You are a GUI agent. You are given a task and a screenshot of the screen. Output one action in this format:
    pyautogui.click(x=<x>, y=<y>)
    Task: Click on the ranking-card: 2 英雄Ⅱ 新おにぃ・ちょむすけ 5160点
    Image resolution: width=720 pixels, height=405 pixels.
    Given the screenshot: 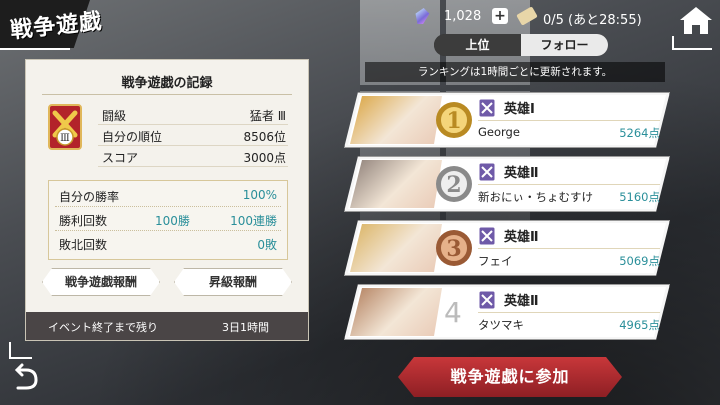 What is the action you would take?
    pyautogui.click(x=507, y=184)
    